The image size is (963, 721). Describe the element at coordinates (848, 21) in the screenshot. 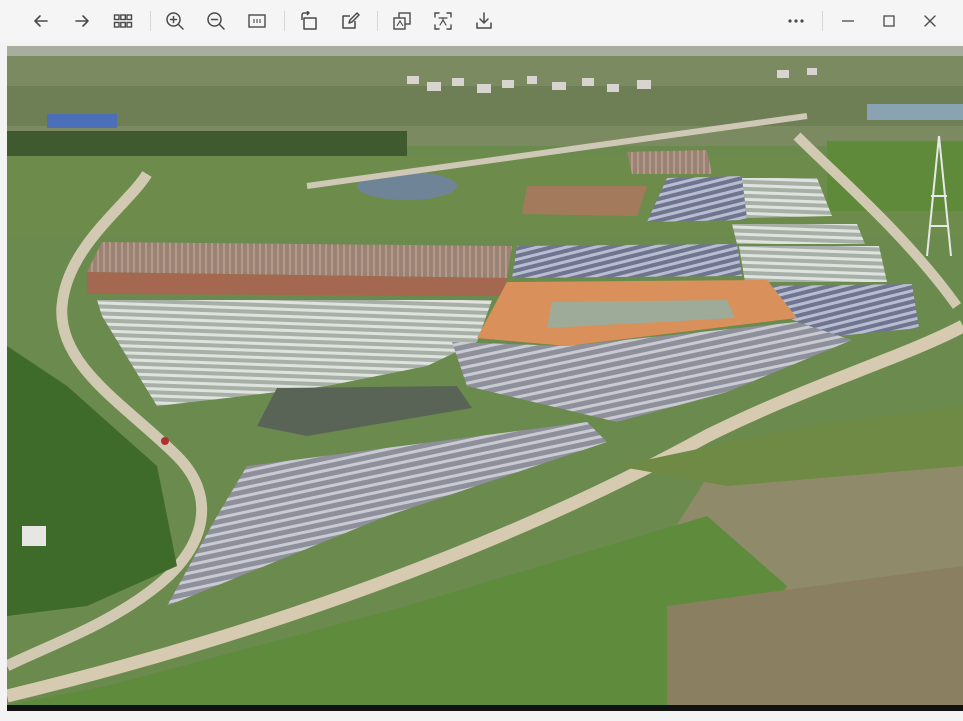

I see `minimize-icon` at that location.